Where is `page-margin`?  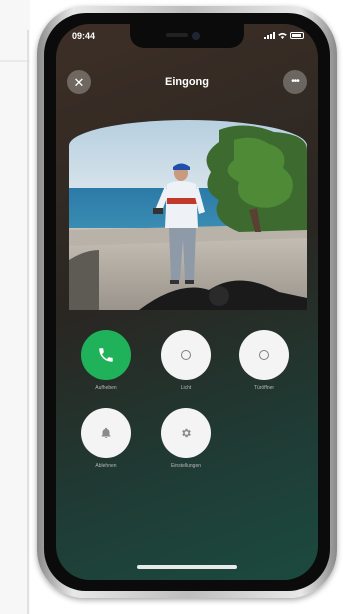
page-margin is located at coordinates (15, 307).